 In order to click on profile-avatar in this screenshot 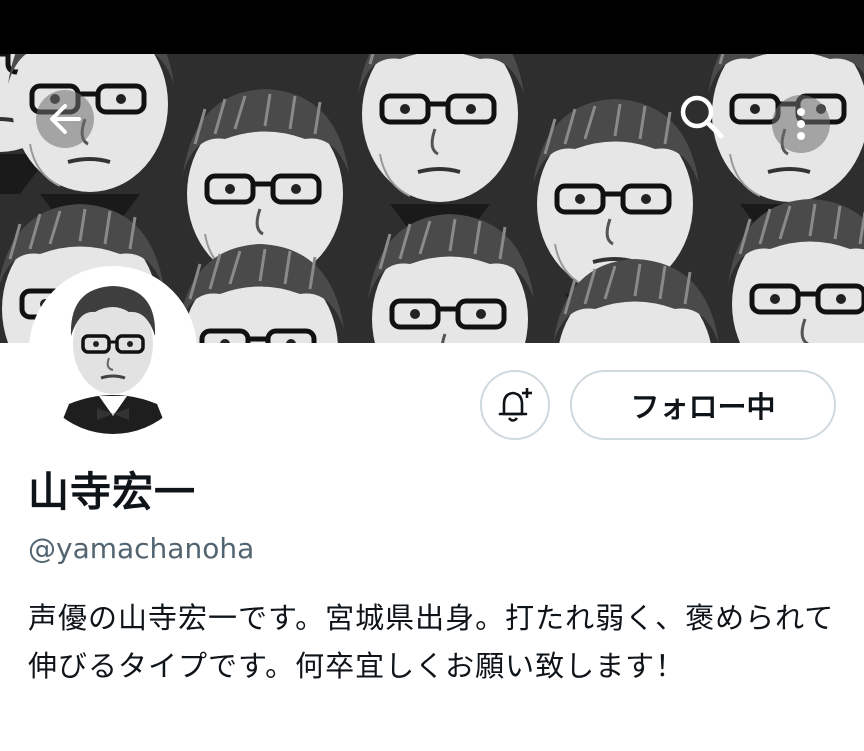, I will do `click(113, 350)`.